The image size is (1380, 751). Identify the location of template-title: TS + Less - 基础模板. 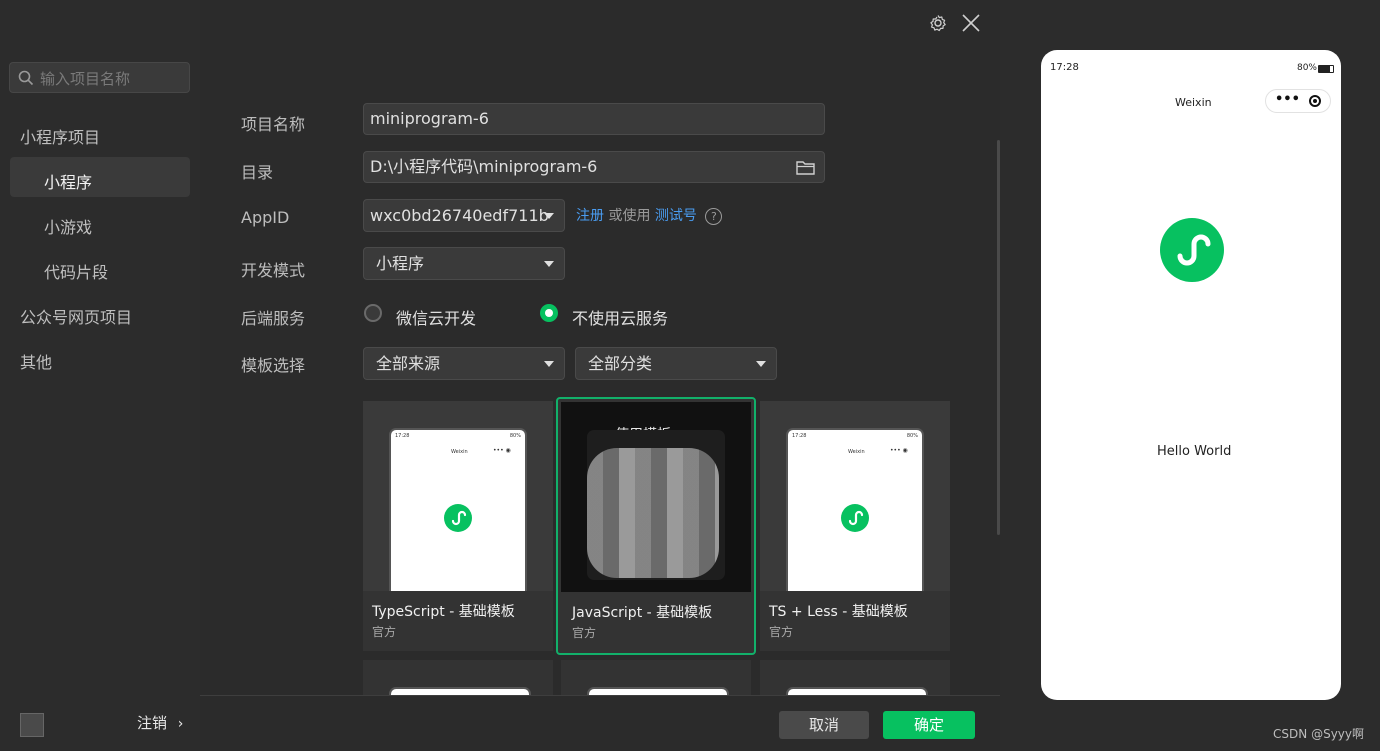
(838, 612).